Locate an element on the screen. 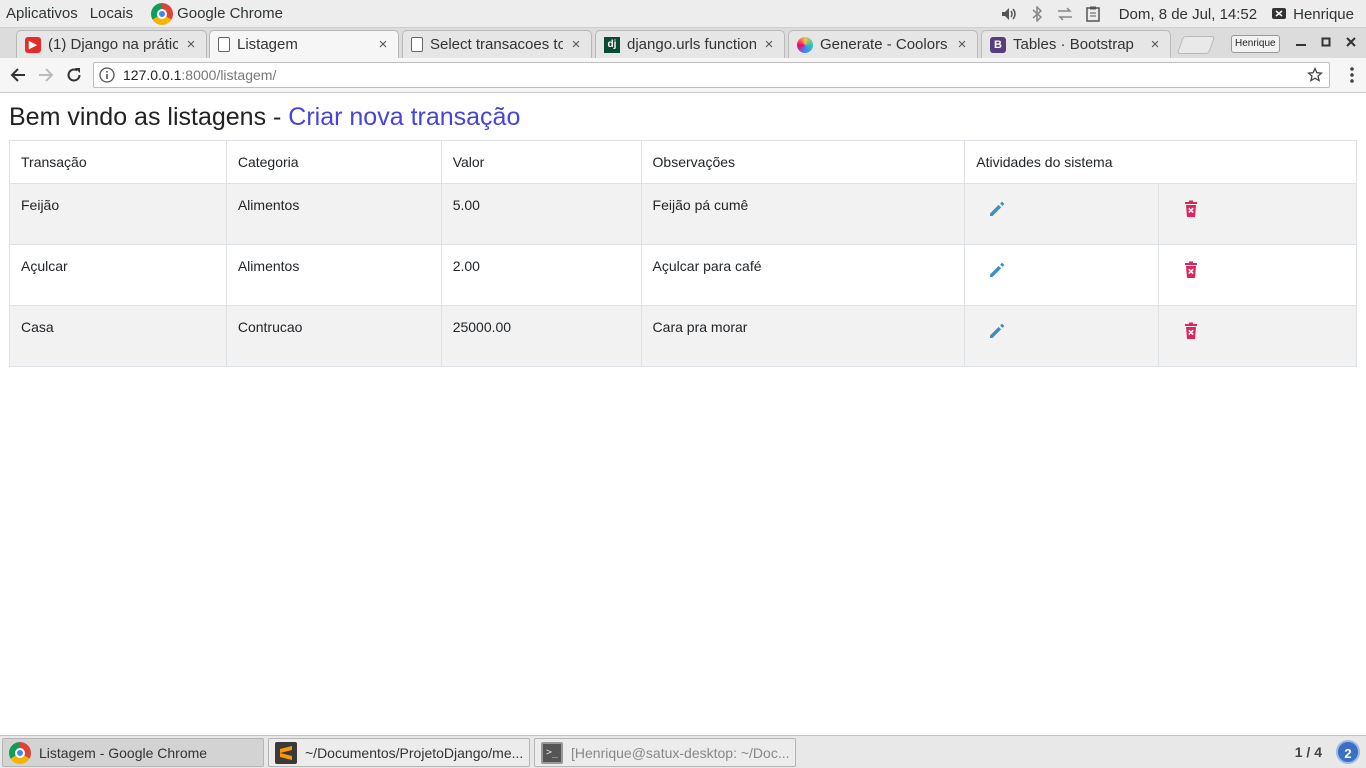 The height and width of the screenshot is (768, 1366). cell-transacao: Açulcar is located at coordinates (118, 275).